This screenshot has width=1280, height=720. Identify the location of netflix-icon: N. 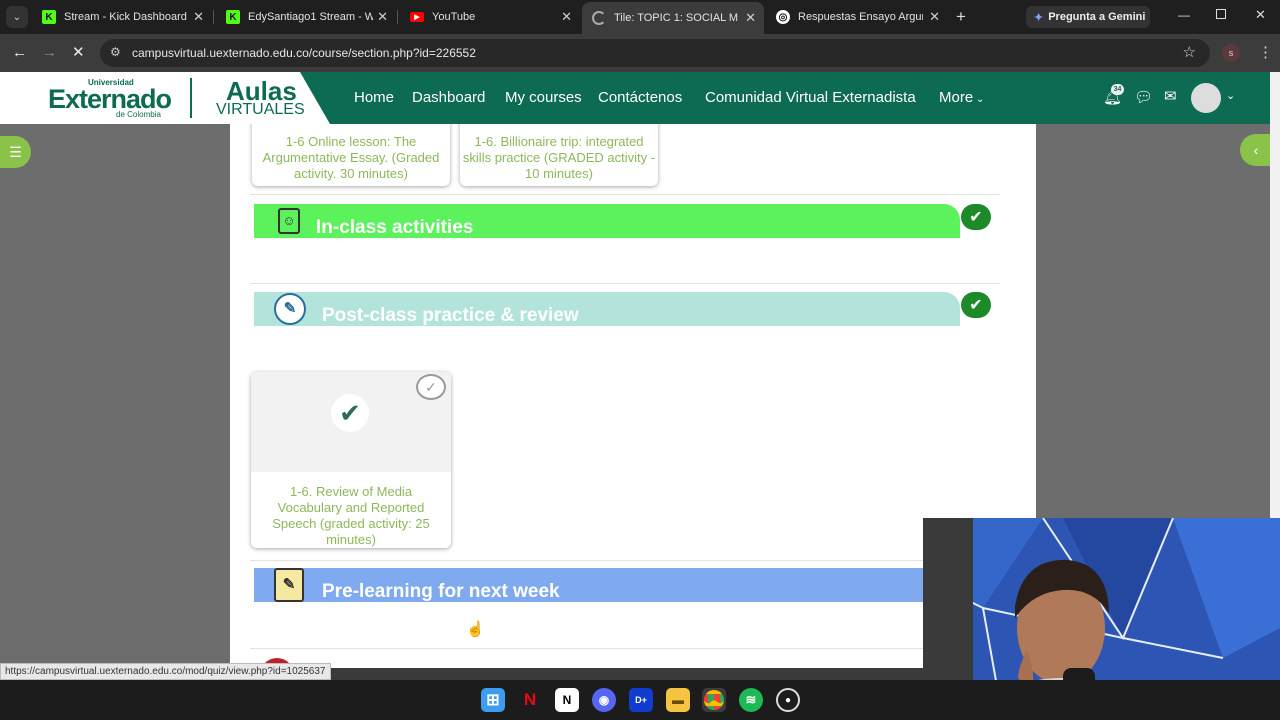
(530, 700).